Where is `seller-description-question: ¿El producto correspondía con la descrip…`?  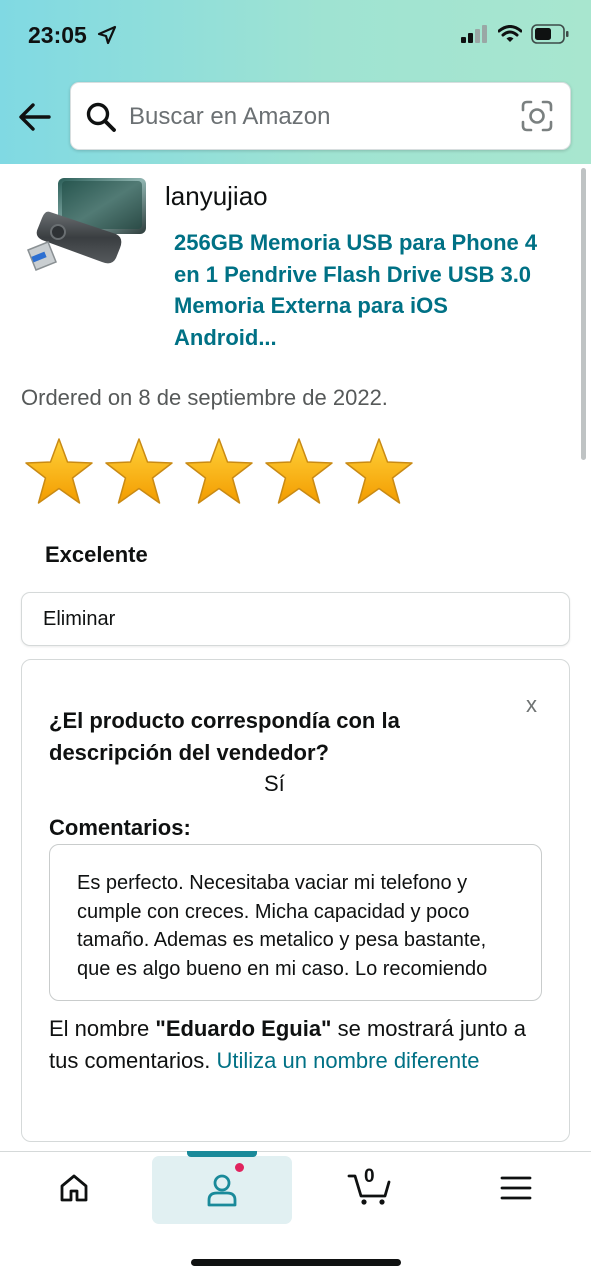
seller-description-question: ¿El producto correspondía con la descrip… is located at coordinates (224, 736).